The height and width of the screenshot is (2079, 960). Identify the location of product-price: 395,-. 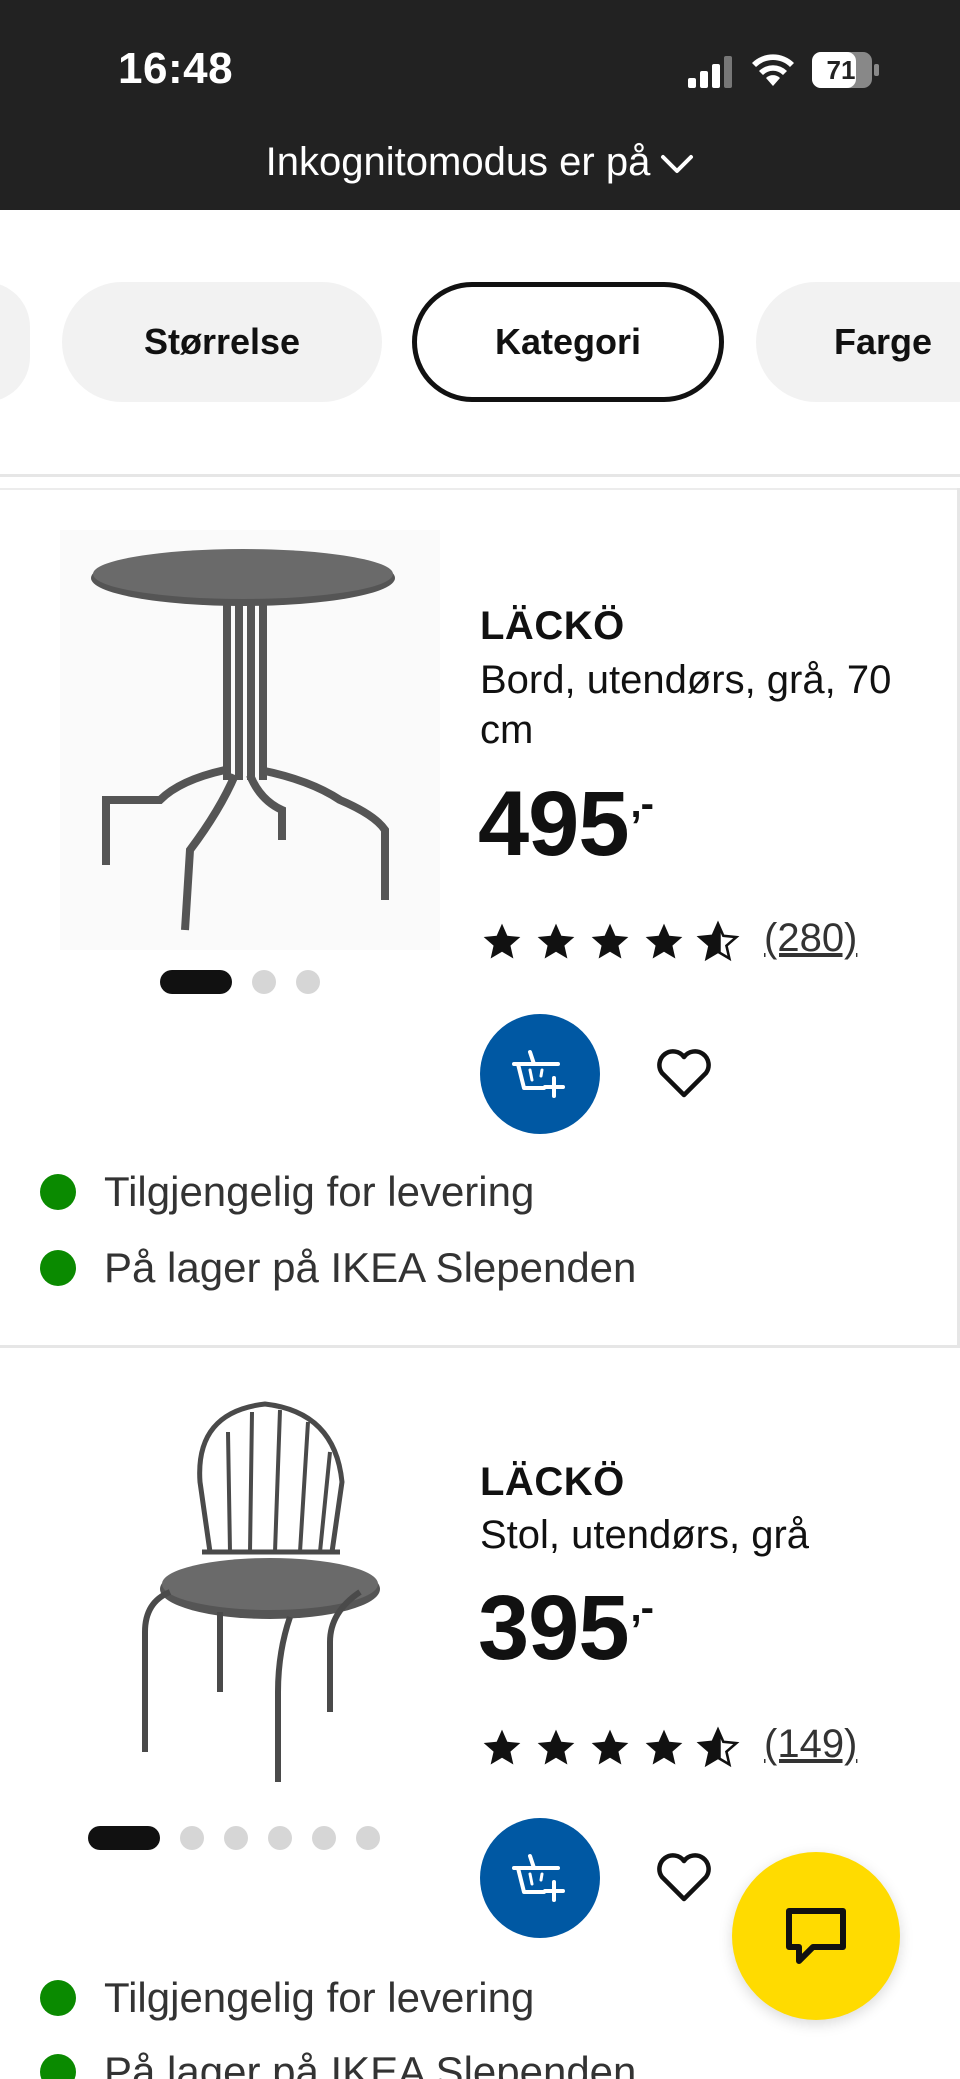
(566, 1628).